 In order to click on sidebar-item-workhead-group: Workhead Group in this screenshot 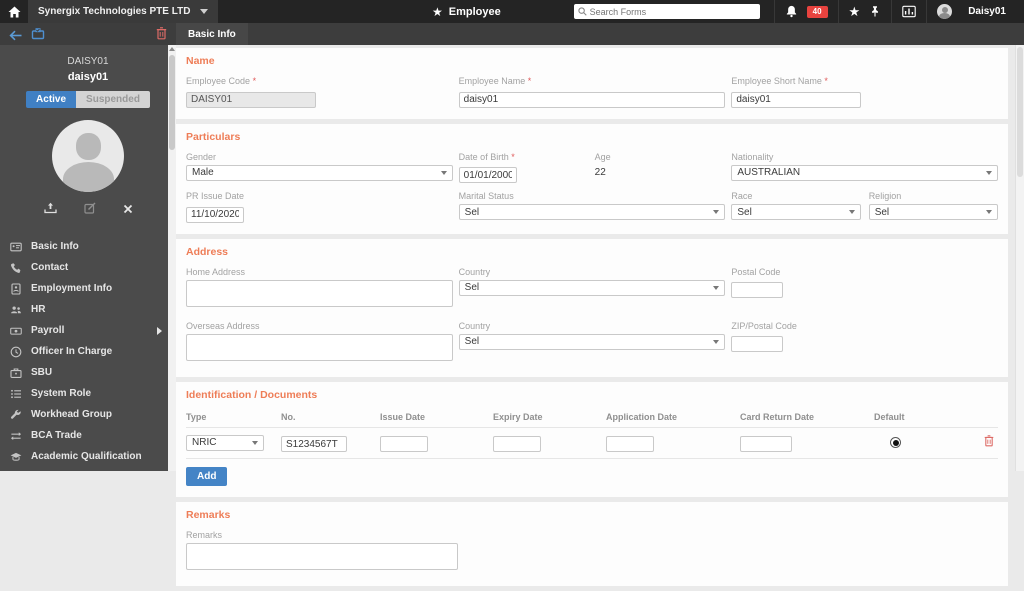, I will do `click(88, 414)`.